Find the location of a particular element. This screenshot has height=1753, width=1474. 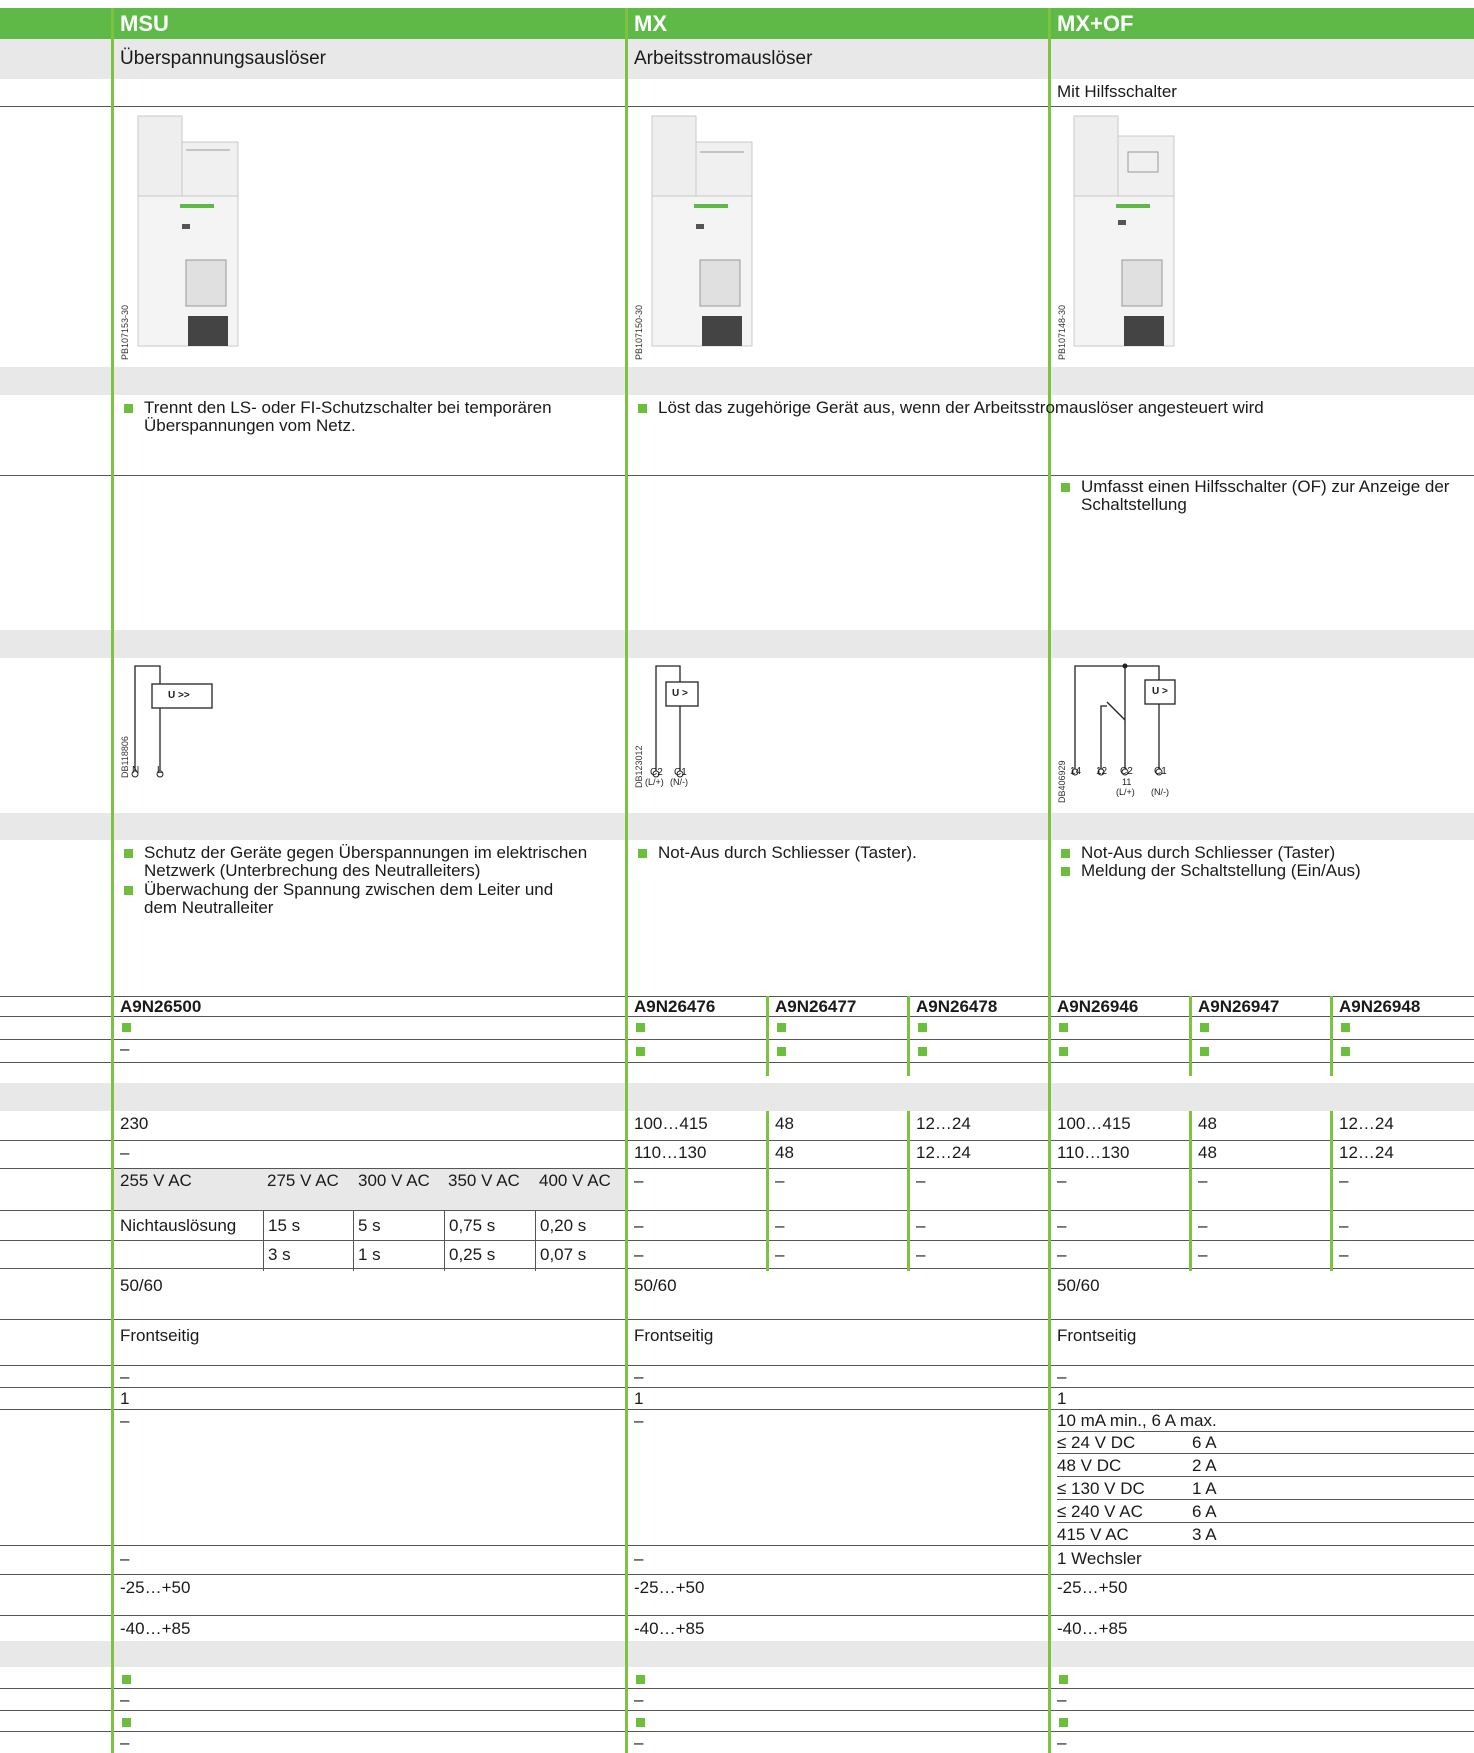

threshold-255: 255 V AC is located at coordinates (156, 1180).